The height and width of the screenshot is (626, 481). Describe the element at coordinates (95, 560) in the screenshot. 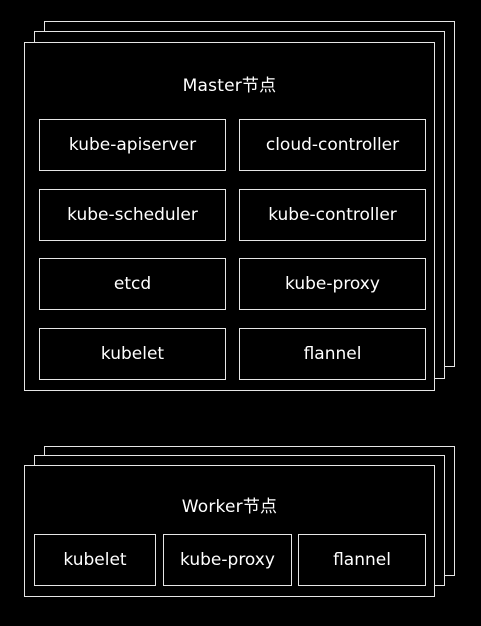

I see `worker-component-kubelet: kubelet` at that location.